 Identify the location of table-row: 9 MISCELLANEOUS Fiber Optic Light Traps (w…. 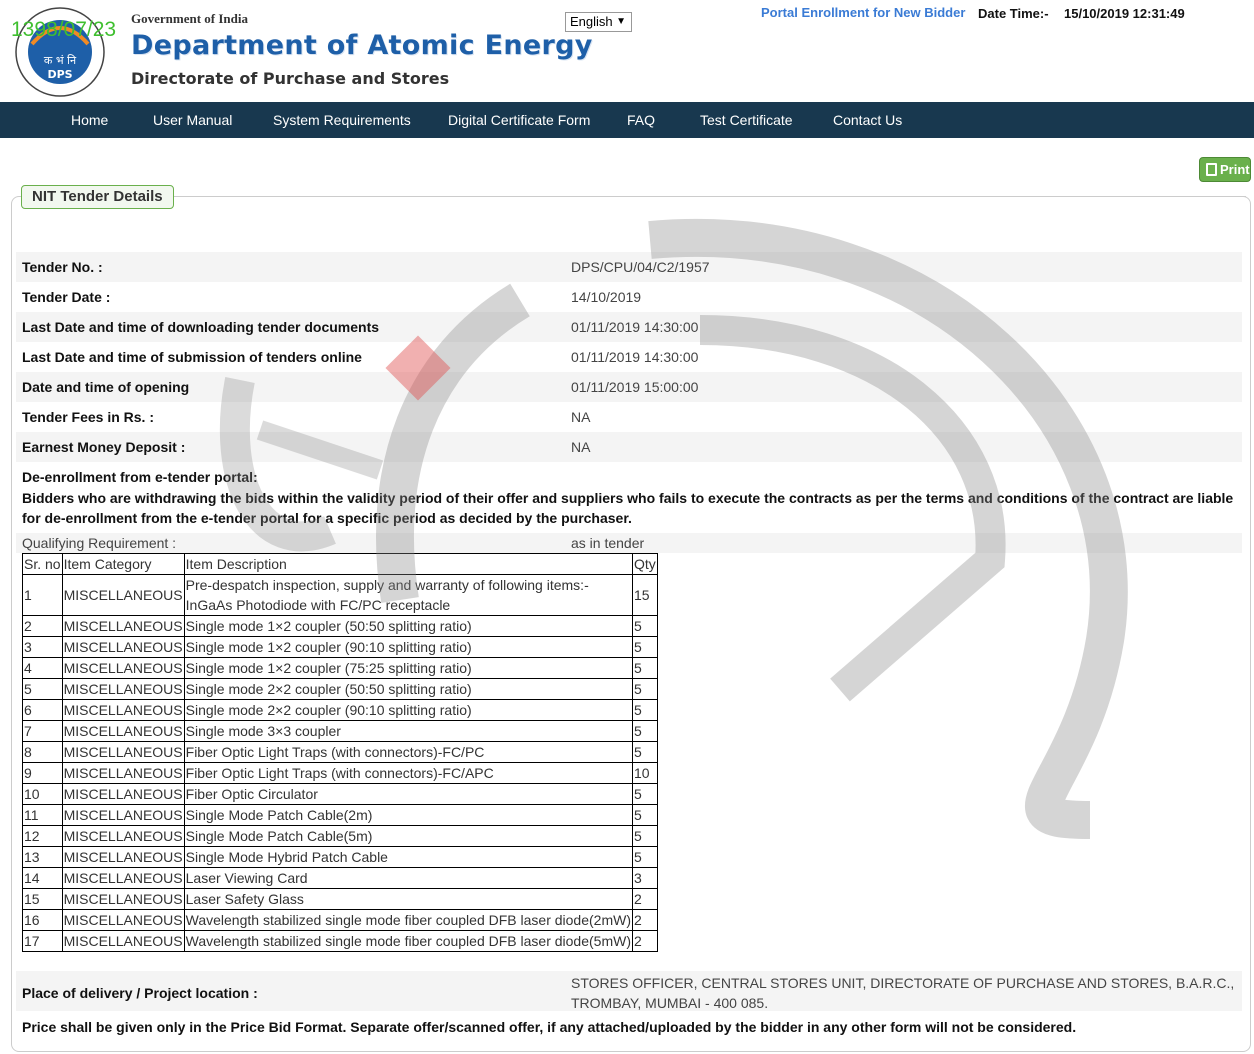
(340, 773).